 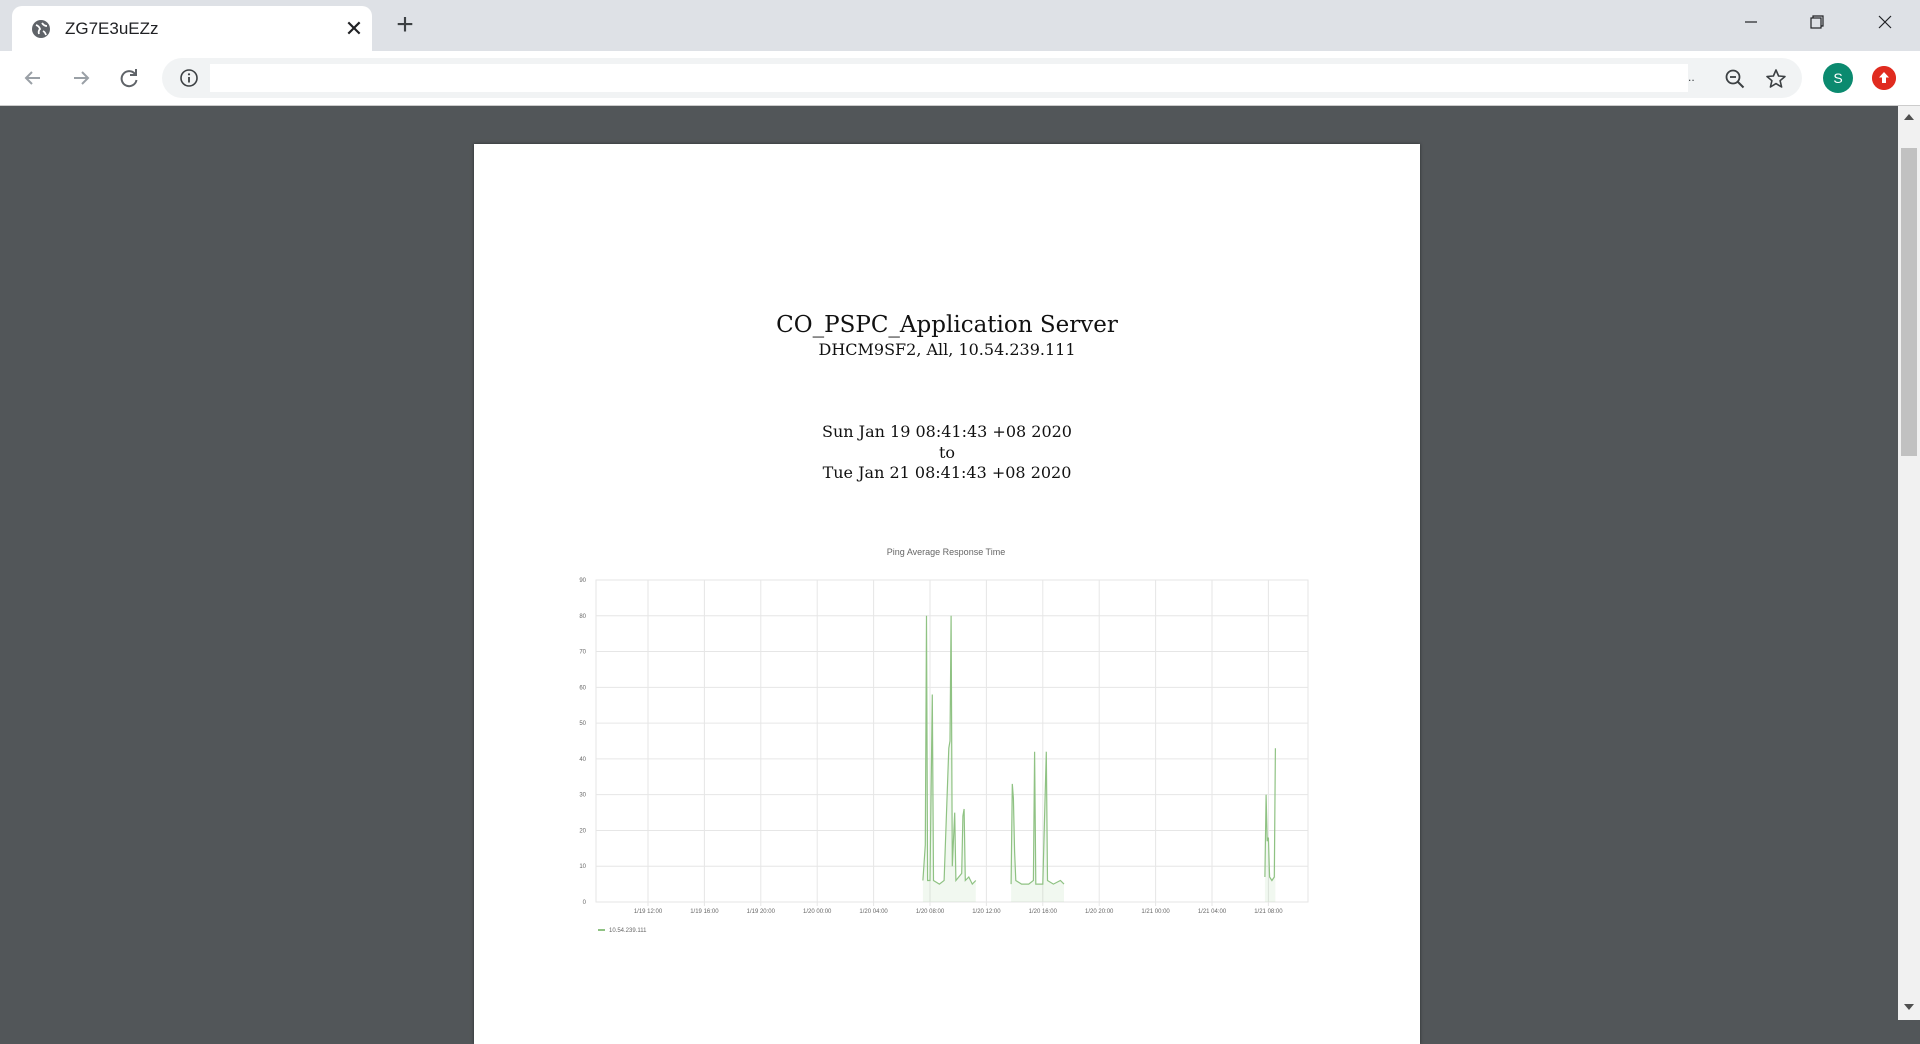 What do you see at coordinates (1838, 78) in the screenshot?
I see `profile-avatar: S` at bounding box center [1838, 78].